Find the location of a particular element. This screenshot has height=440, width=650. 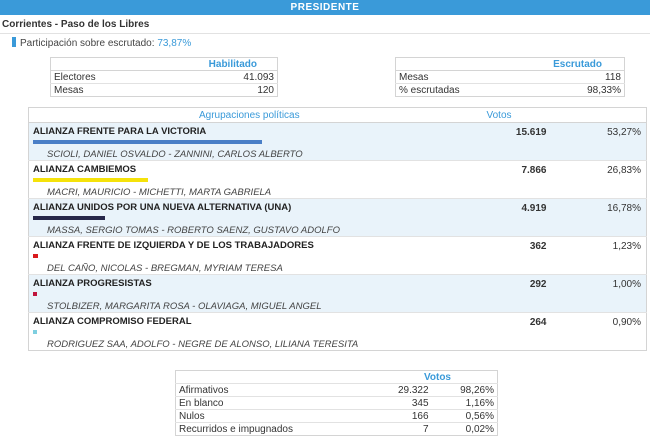

party-votes: 7.866 is located at coordinates (534, 170).